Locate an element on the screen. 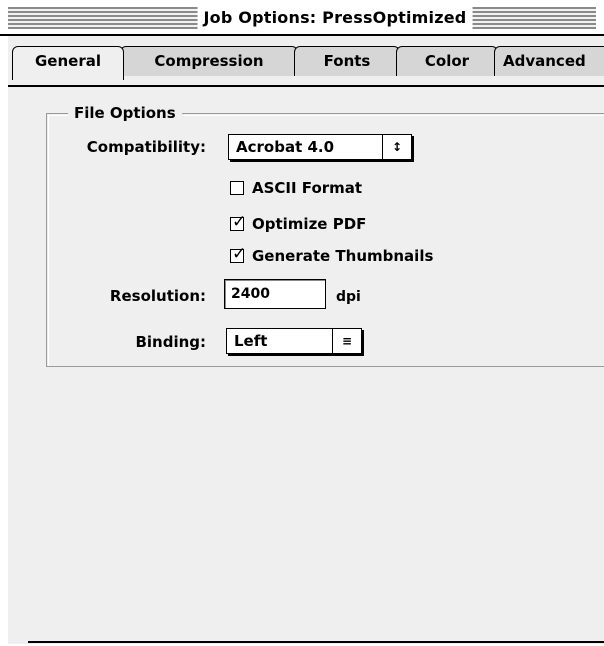  tab-general-label: General is located at coordinates (68, 61).